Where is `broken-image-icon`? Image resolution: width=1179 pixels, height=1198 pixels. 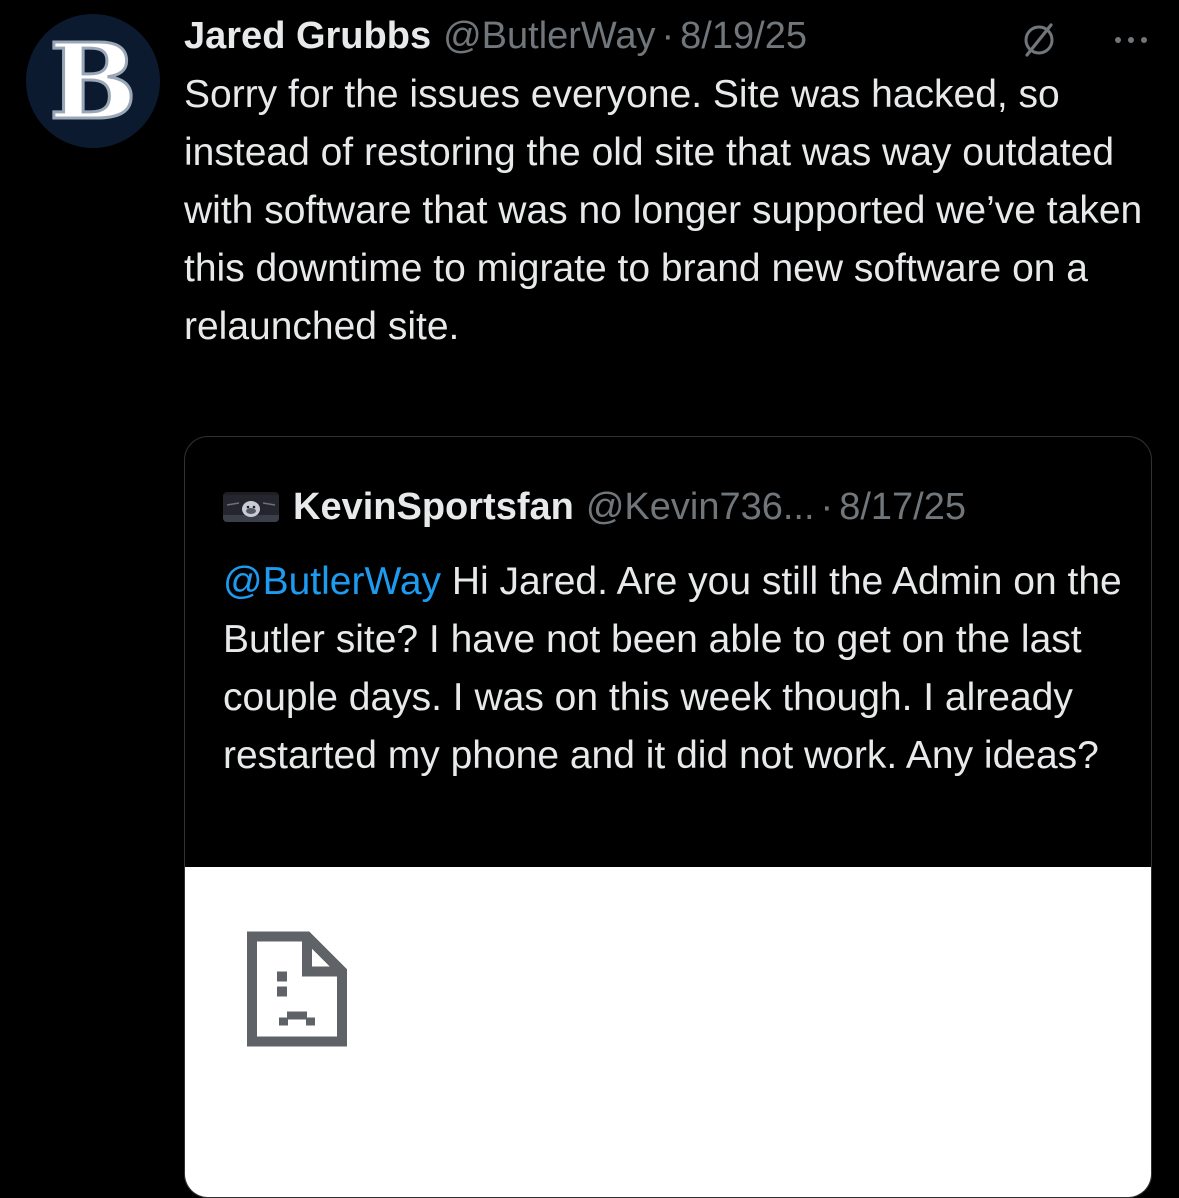 broken-image-icon is located at coordinates (297, 989).